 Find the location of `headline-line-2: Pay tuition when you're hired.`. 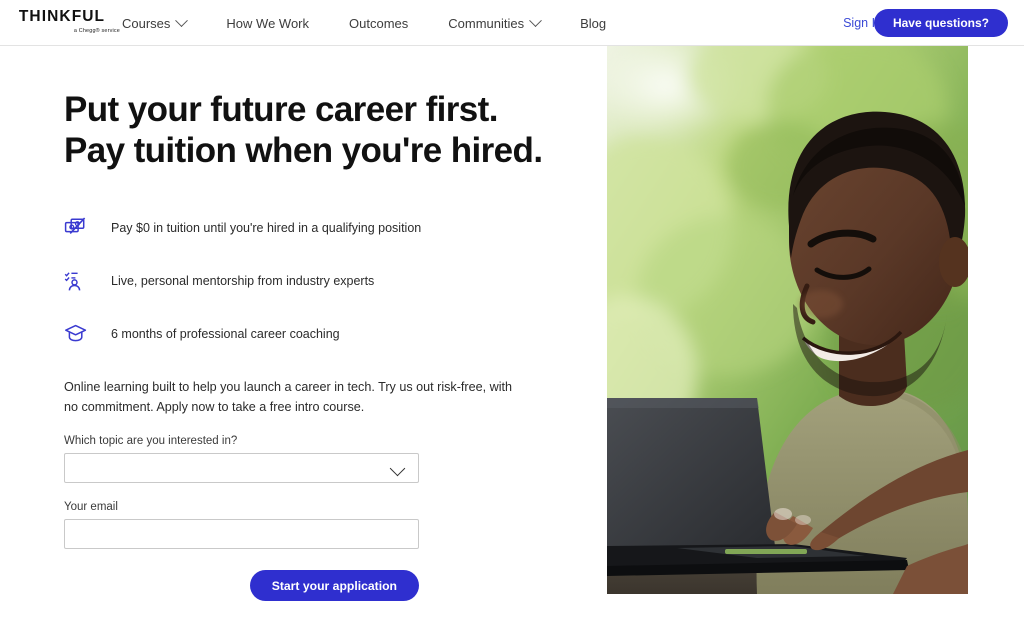

headline-line-2: Pay tuition when you're hired. is located at coordinates (303, 150).